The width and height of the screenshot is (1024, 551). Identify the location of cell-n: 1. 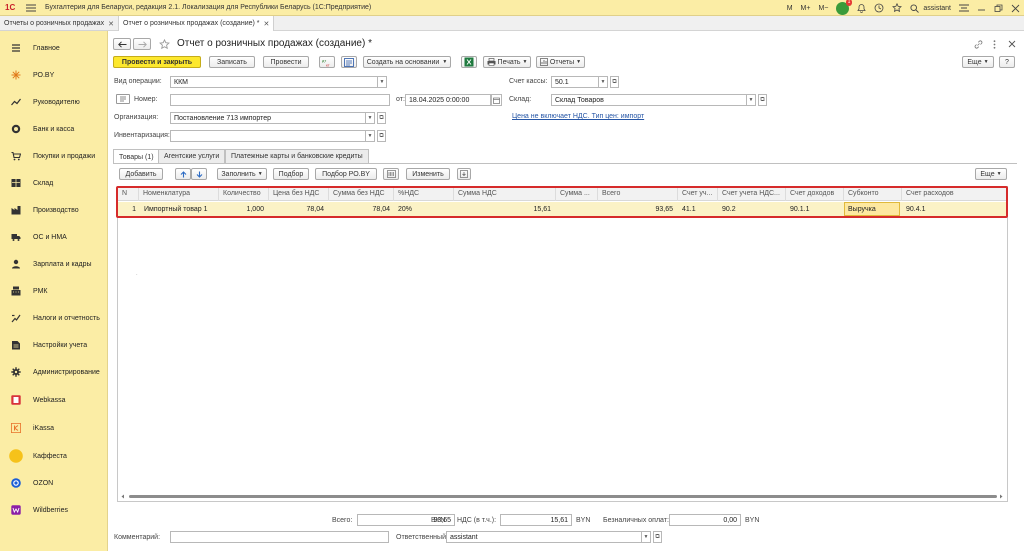
(127, 209).